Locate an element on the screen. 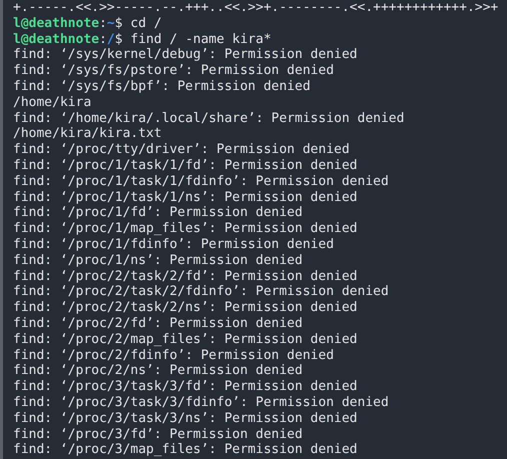 This screenshot has width=507, height=459. output-line: find: ‘/proc/2/fd’: Permission denied is located at coordinates (158, 324).